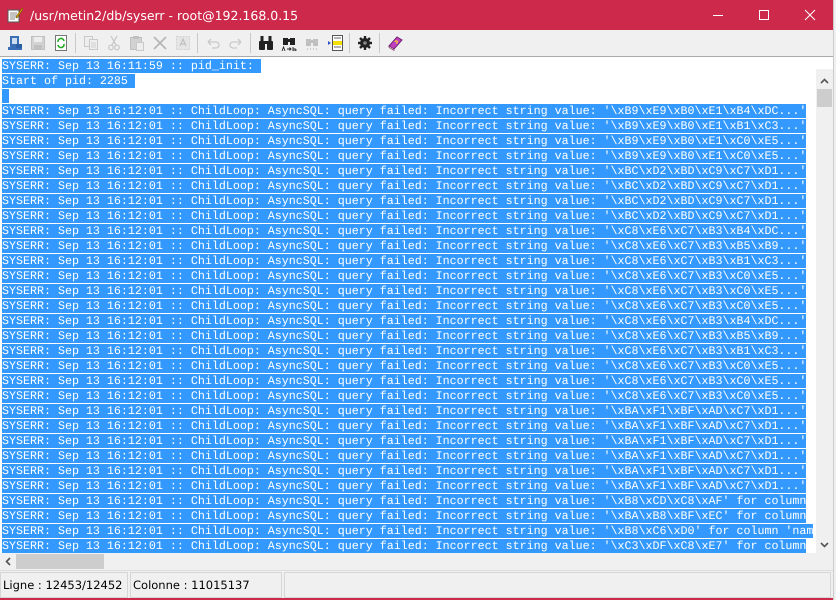 The image size is (836, 600). What do you see at coordinates (165, 15) in the screenshot?
I see `window-title: /usr/metin2/db/syserr - root@192.168.0.15` at bounding box center [165, 15].